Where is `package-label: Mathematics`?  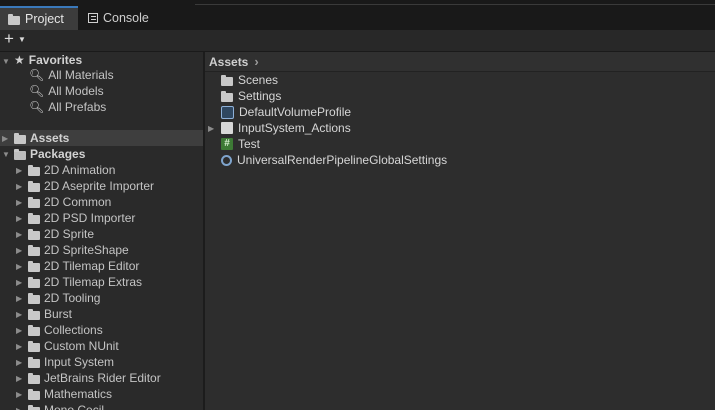
package-label: Mathematics is located at coordinates (78, 394).